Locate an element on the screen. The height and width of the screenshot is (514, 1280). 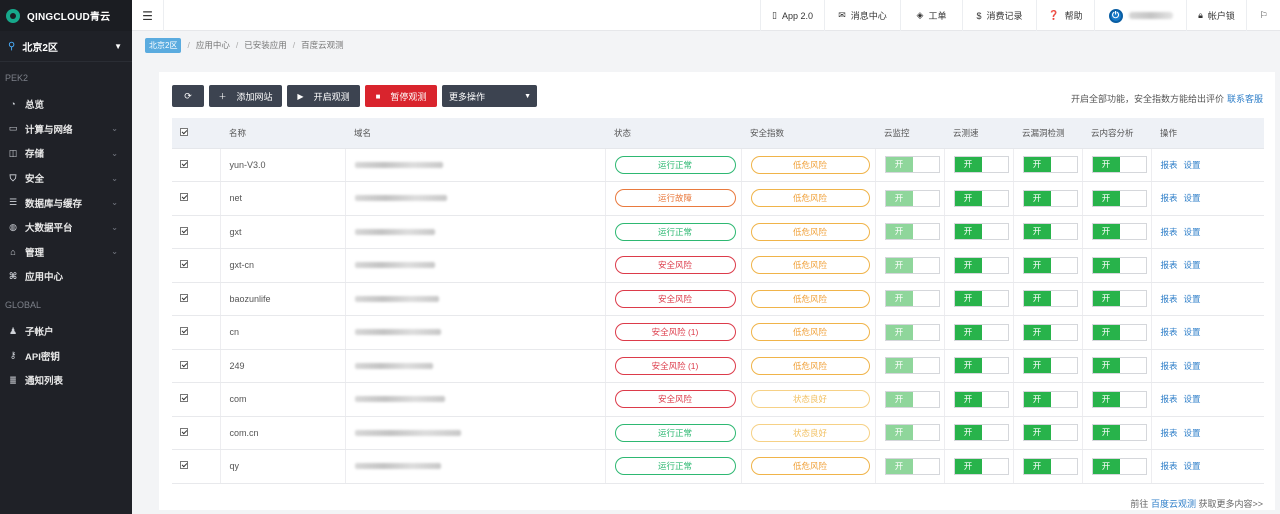
sidebar-item: ⌂ 管理 ⌄ is located at coordinates (66, 252).